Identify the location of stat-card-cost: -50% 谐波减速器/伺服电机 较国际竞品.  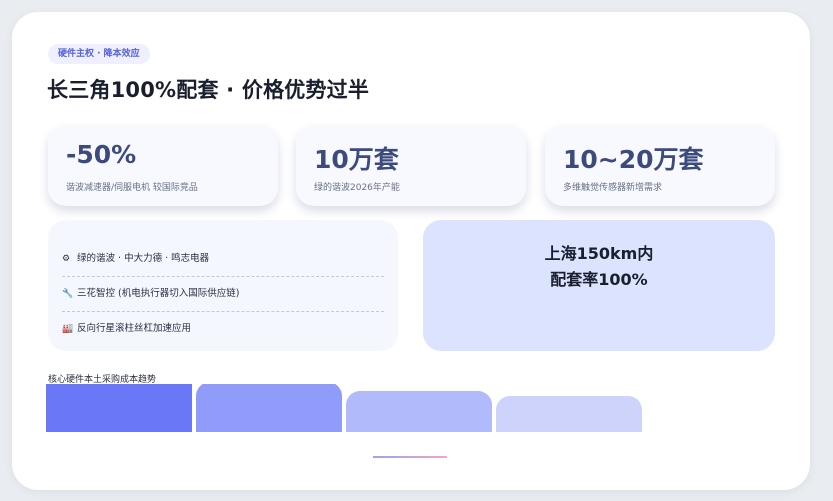
(163, 166).